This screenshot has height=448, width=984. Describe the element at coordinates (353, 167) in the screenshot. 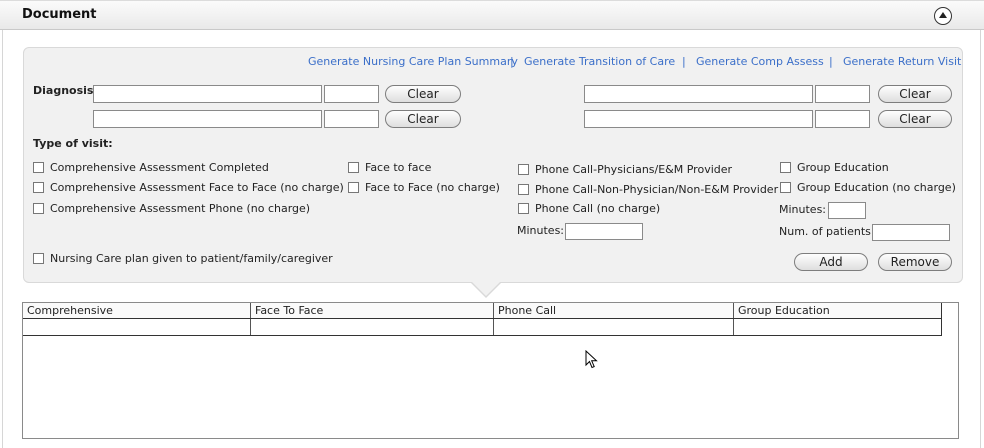

I see `face-to-face-checkbox` at that location.